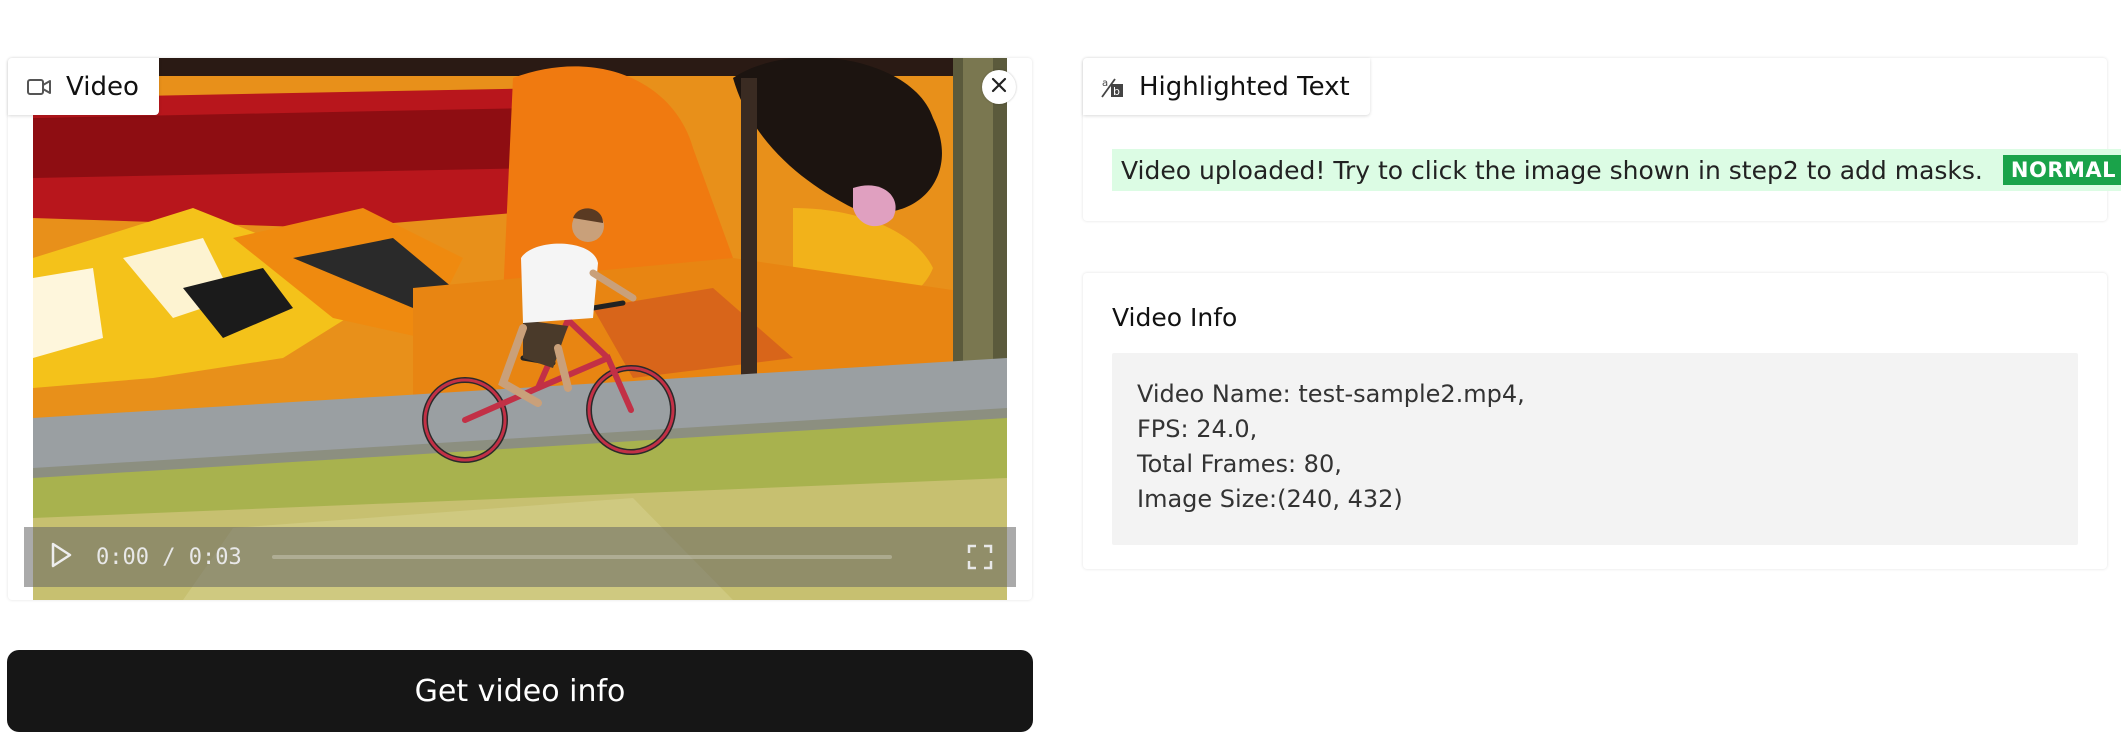 The width and height of the screenshot is (2121, 747). I want to click on get-video-info-button: Get video info, so click(520, 691).